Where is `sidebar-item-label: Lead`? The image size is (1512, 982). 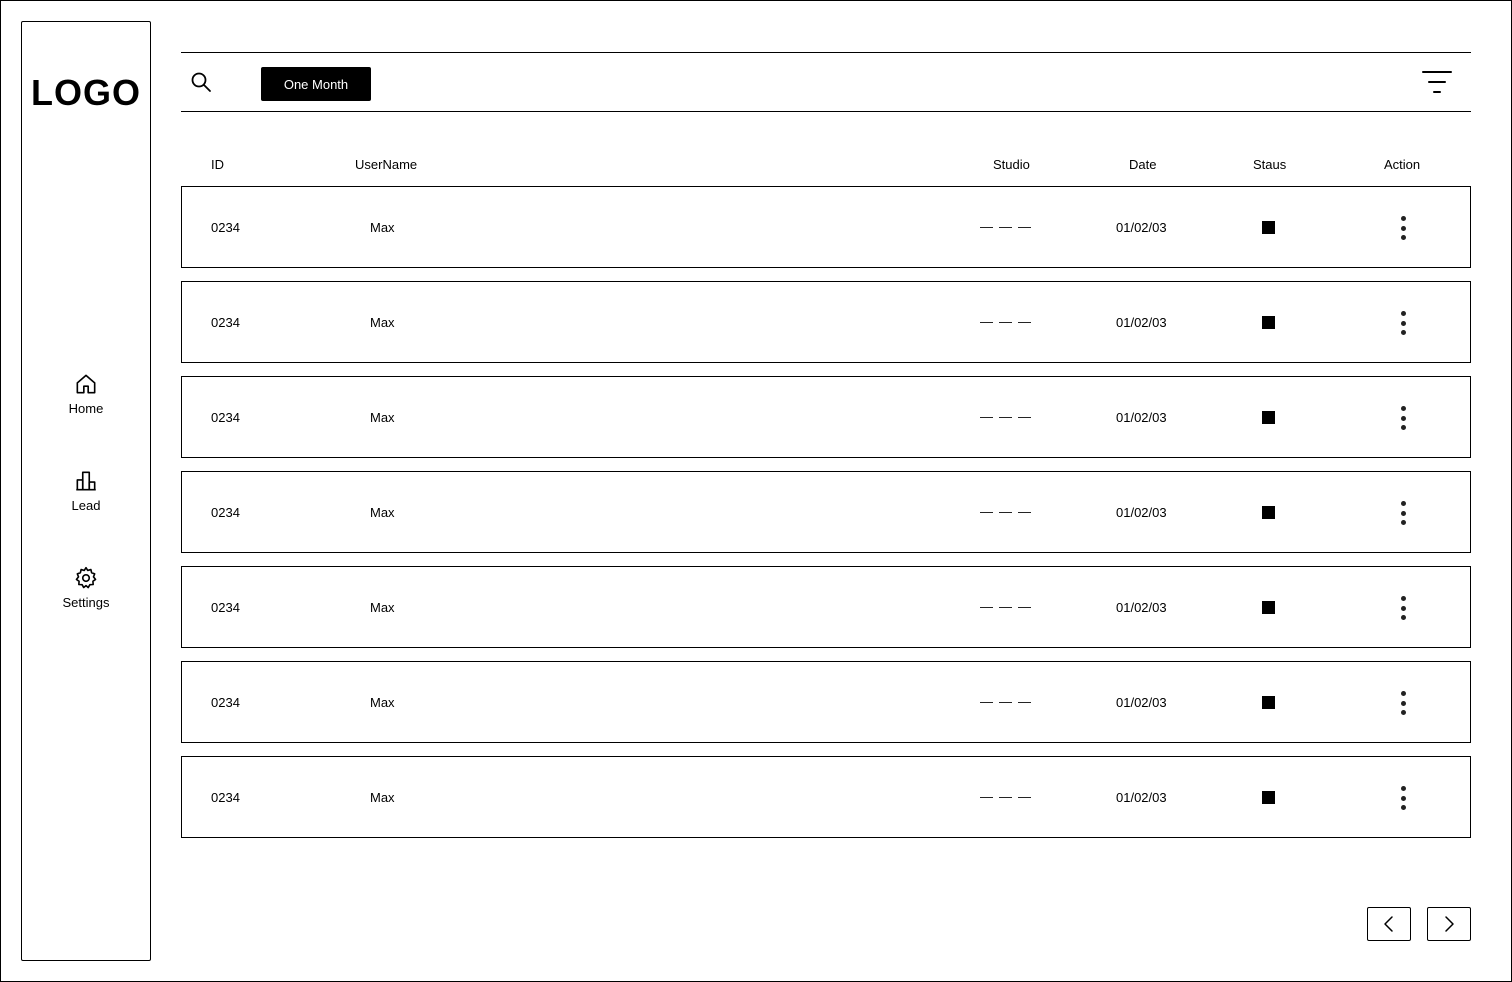
sidebar-item-label: Lead is located at coordinates (86, 505).